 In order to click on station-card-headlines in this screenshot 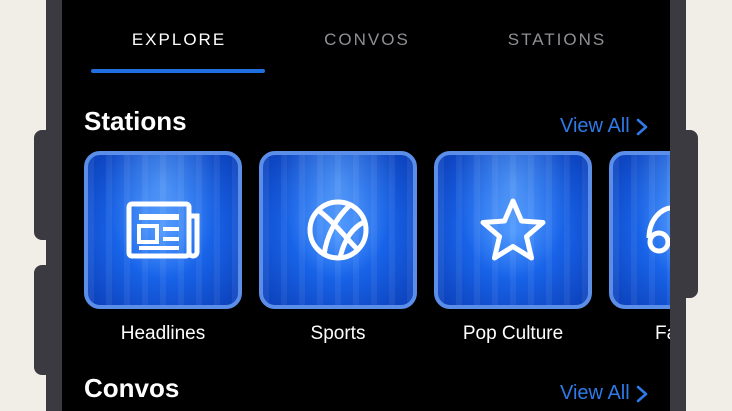, I will do `click(163, 230)`.